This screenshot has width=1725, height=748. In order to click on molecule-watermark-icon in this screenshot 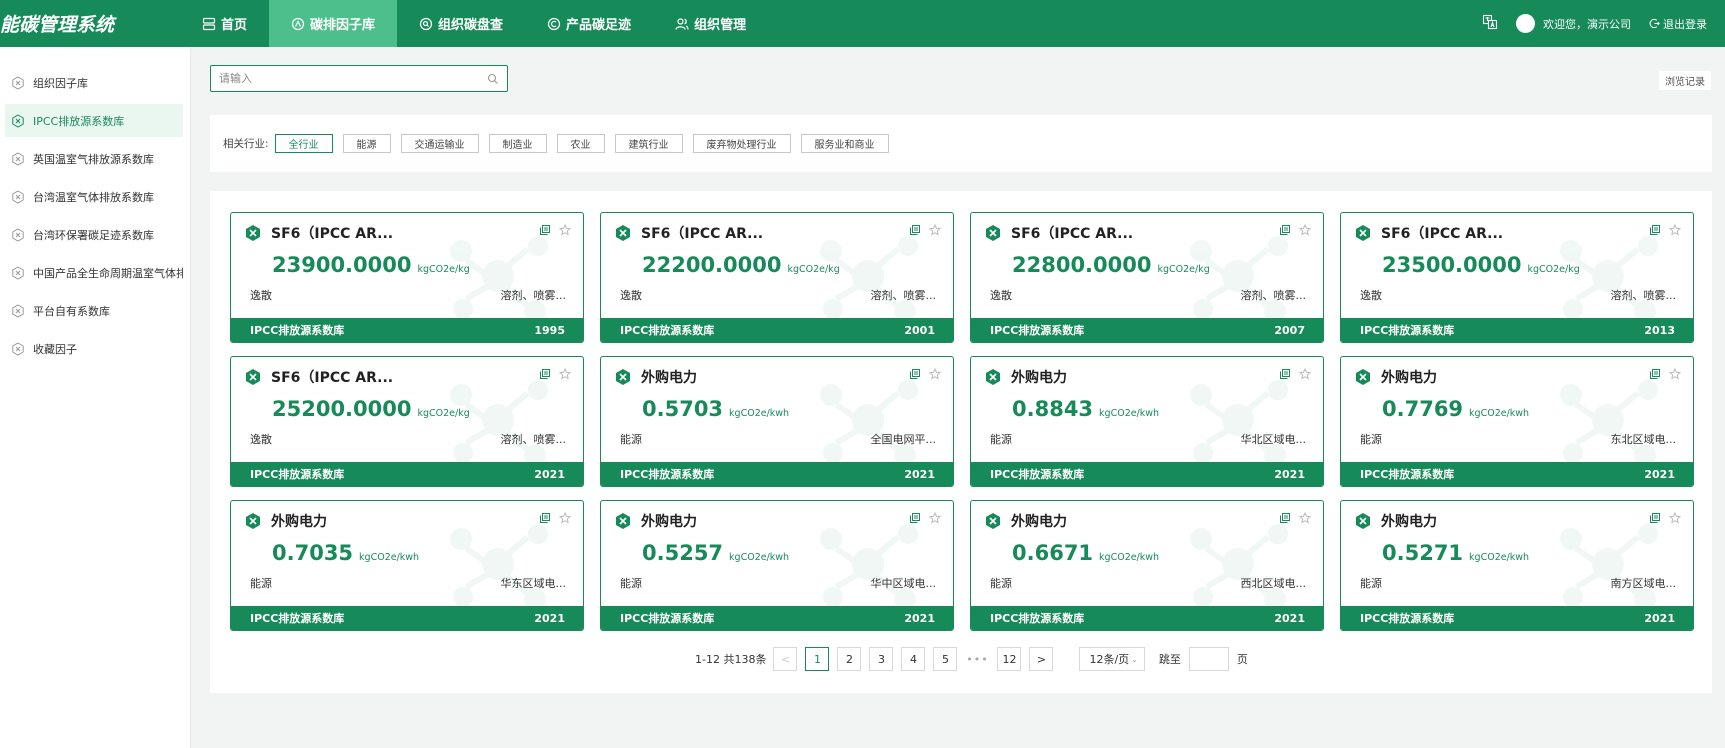, I will do `click(1609, 566)`.